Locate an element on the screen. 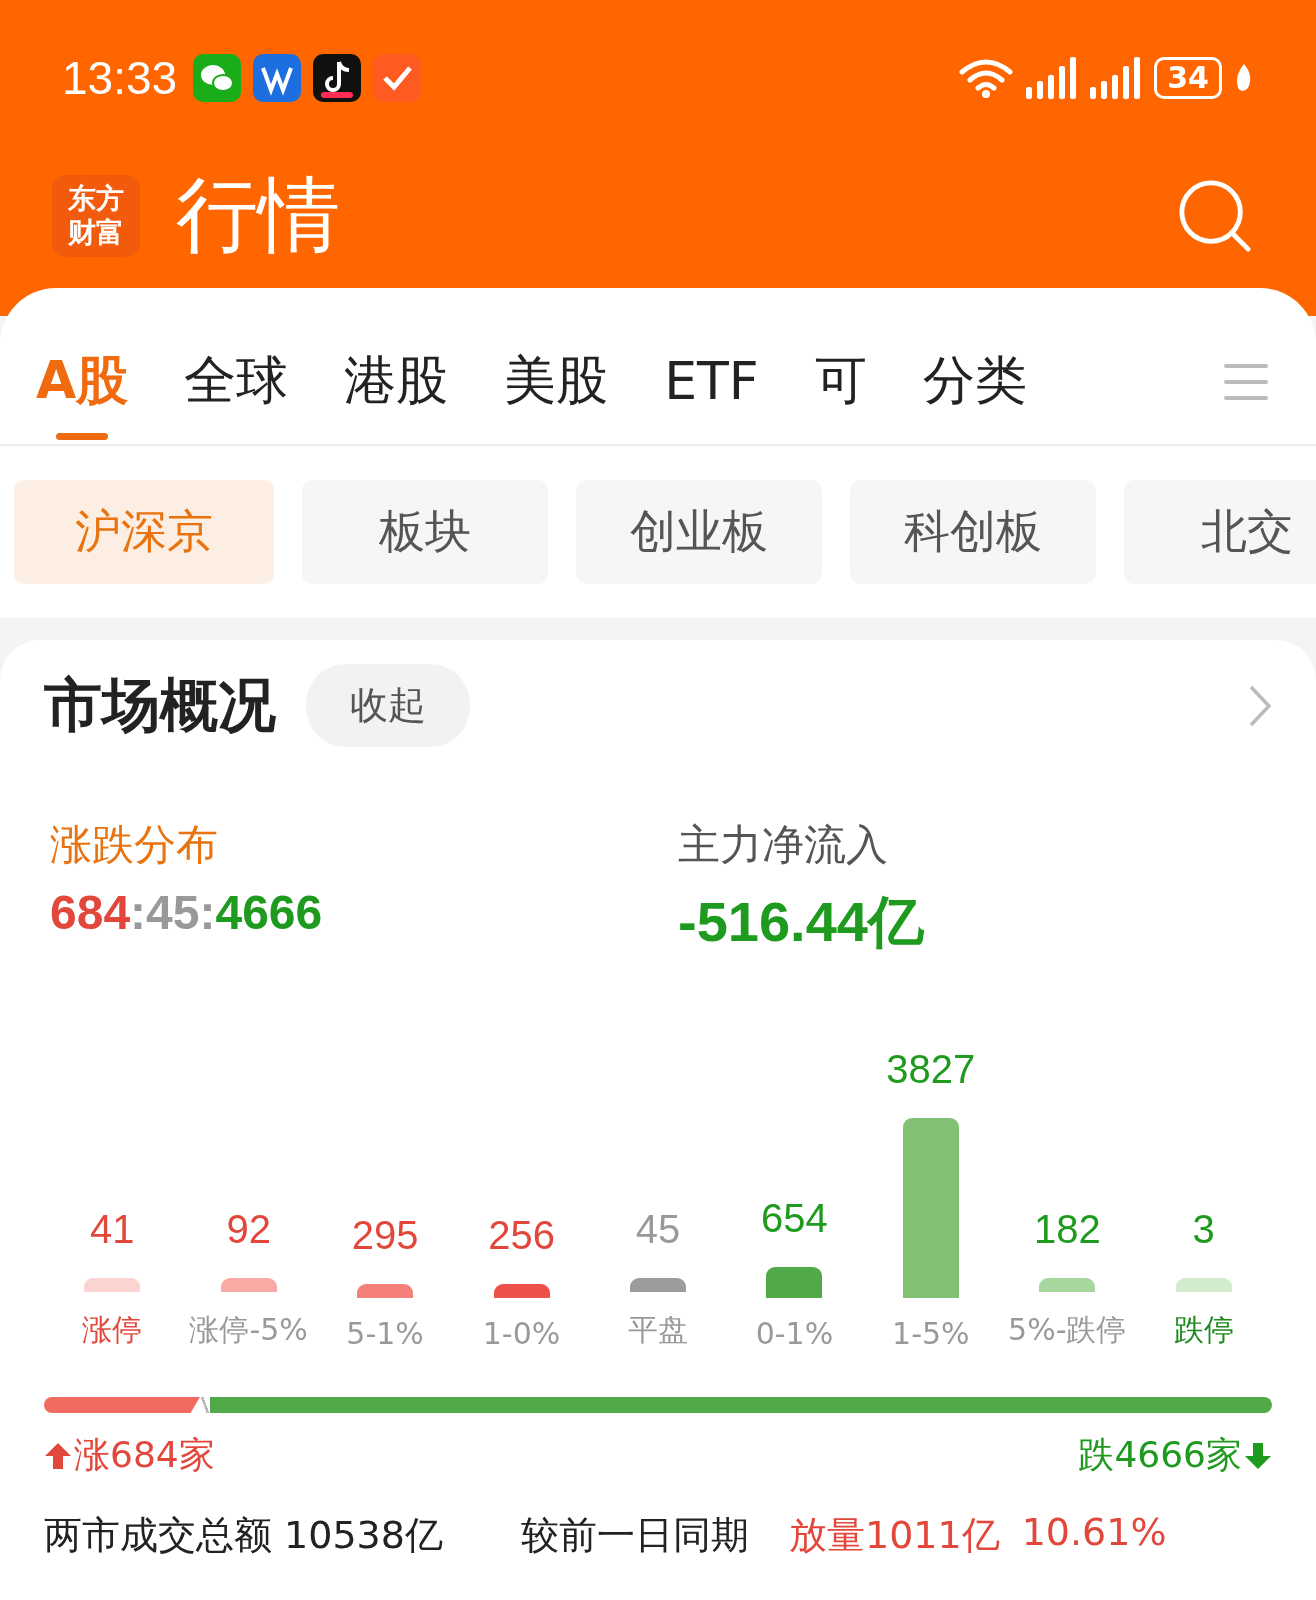 The width and height of the screenshot is (1316, 1600). range-label: 平盘 is located at coordinates (657, 1330).